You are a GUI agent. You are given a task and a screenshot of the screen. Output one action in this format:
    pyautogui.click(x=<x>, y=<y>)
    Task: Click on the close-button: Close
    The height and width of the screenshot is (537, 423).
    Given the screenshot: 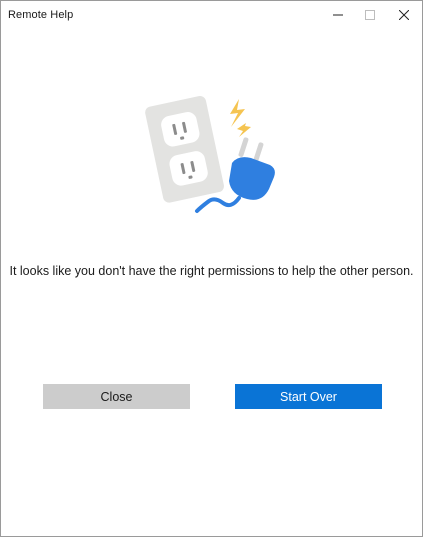 What is the action you would take?
    pyautogui.click(x=116, y=396)
    